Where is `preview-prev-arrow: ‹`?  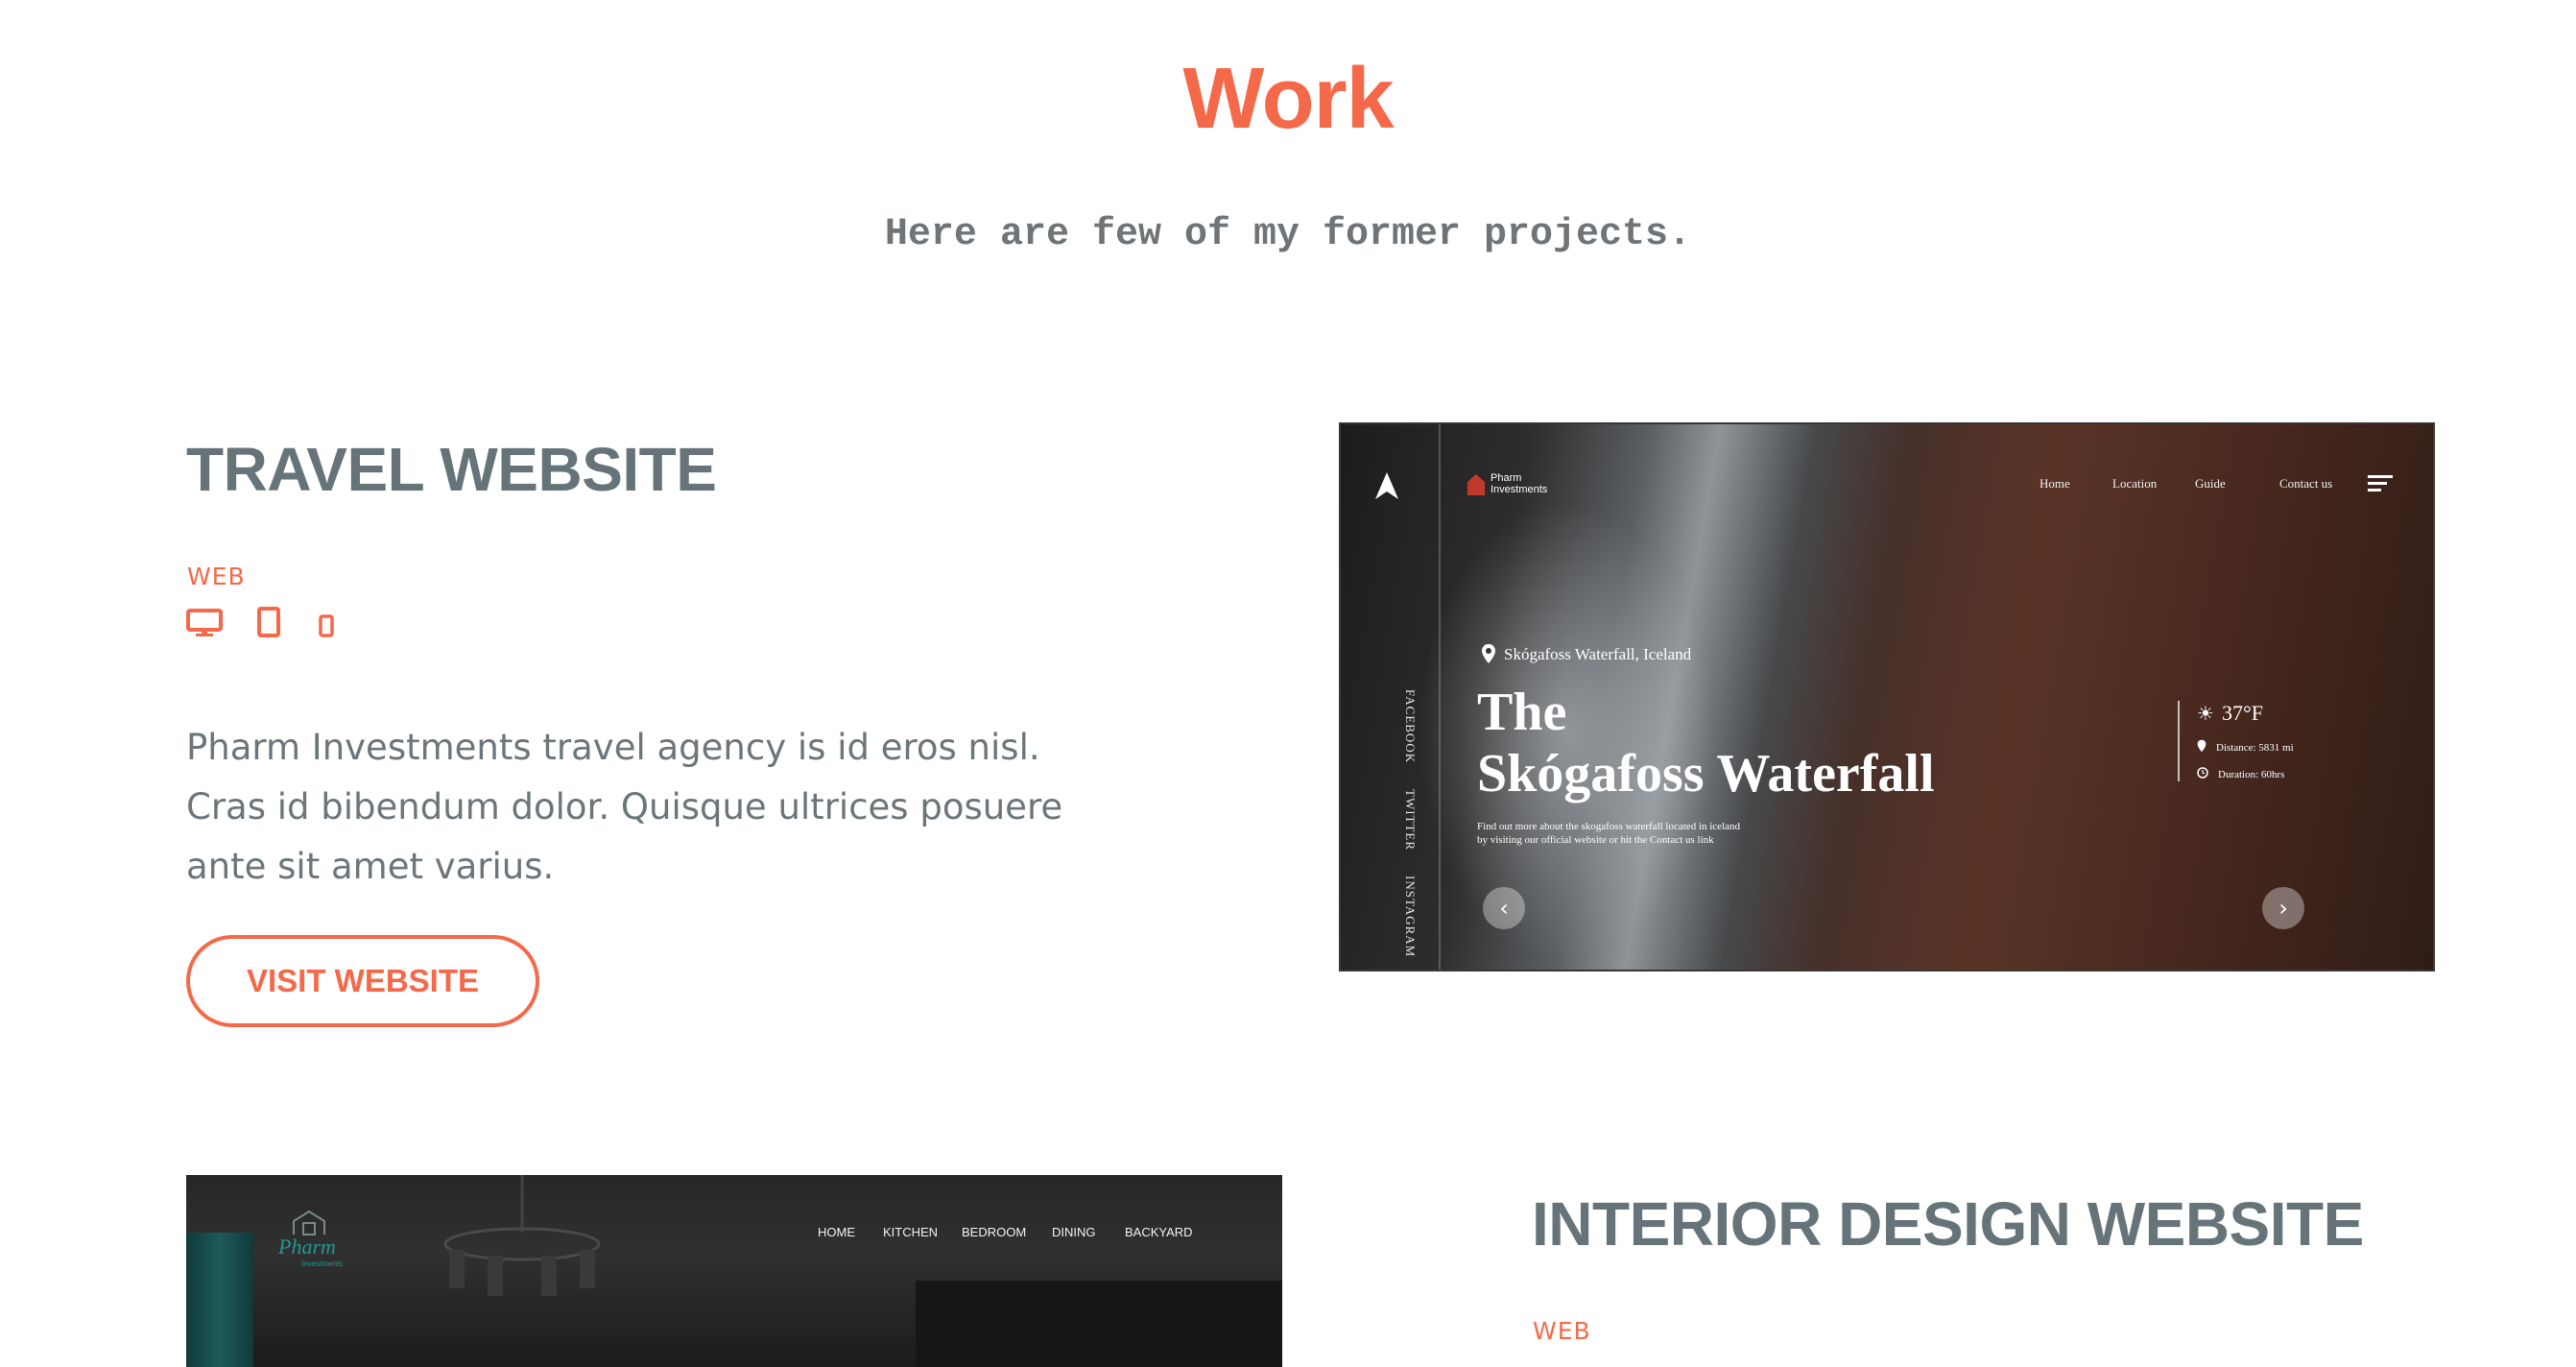 preview-prev-arrow: ‹ is located at coordinates (1504, 908).